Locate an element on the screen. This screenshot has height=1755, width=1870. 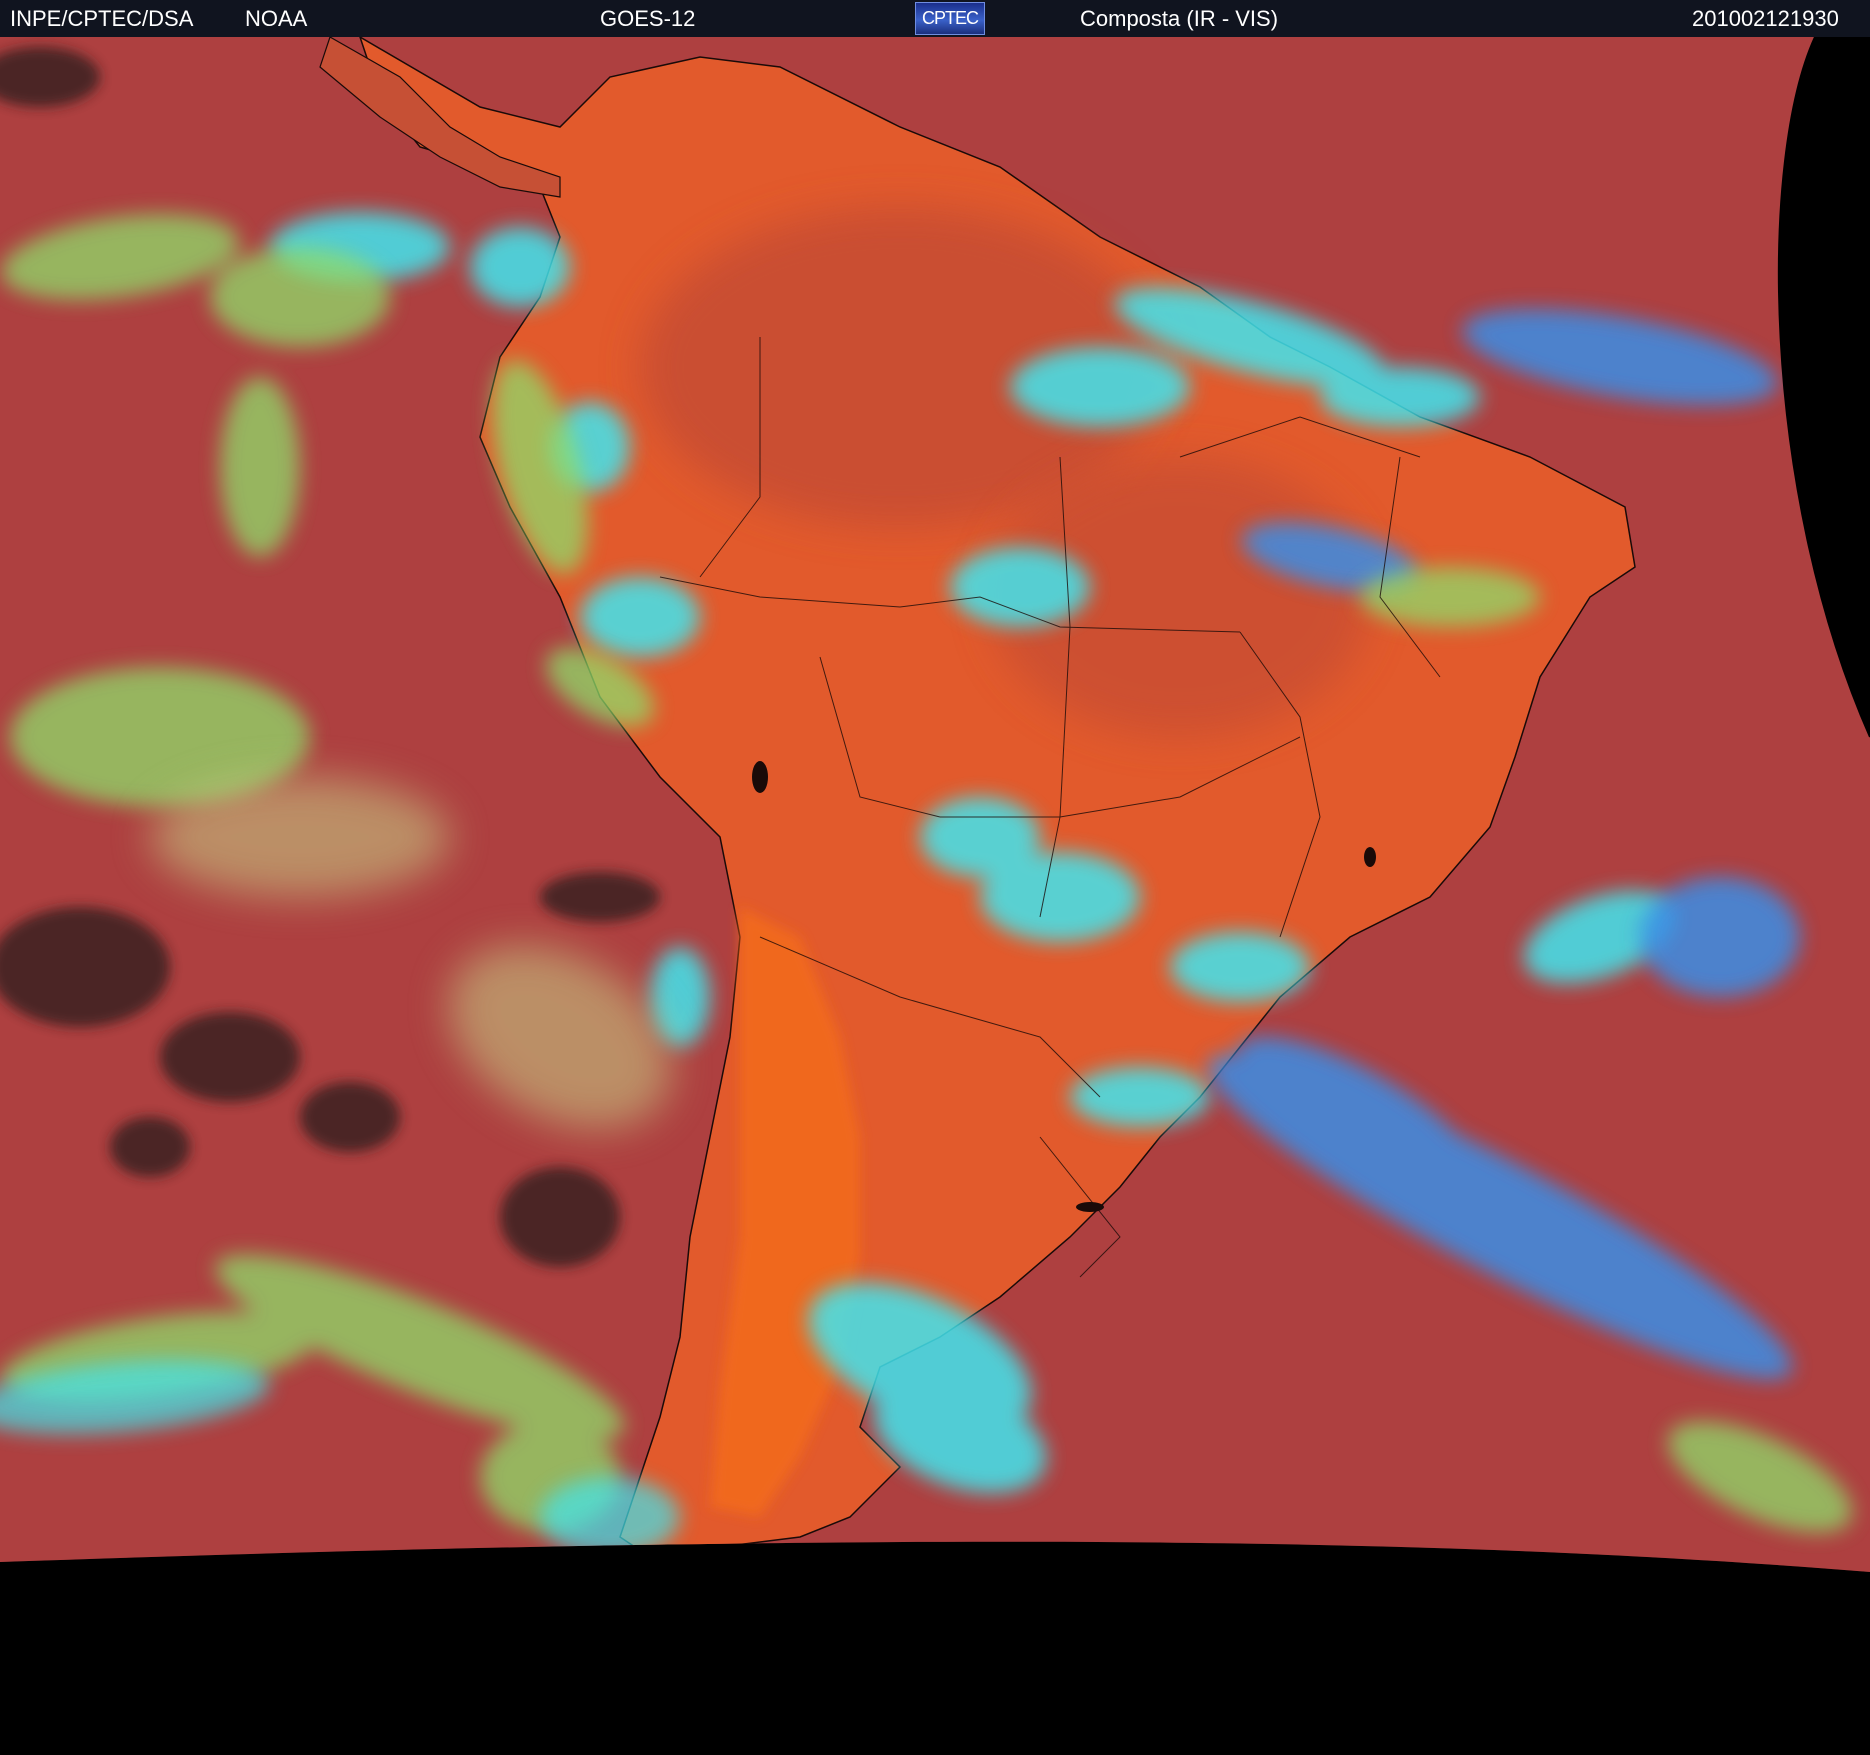
agency-label: INPE/CPTEC/DSA is located at coordinates (102, 18).